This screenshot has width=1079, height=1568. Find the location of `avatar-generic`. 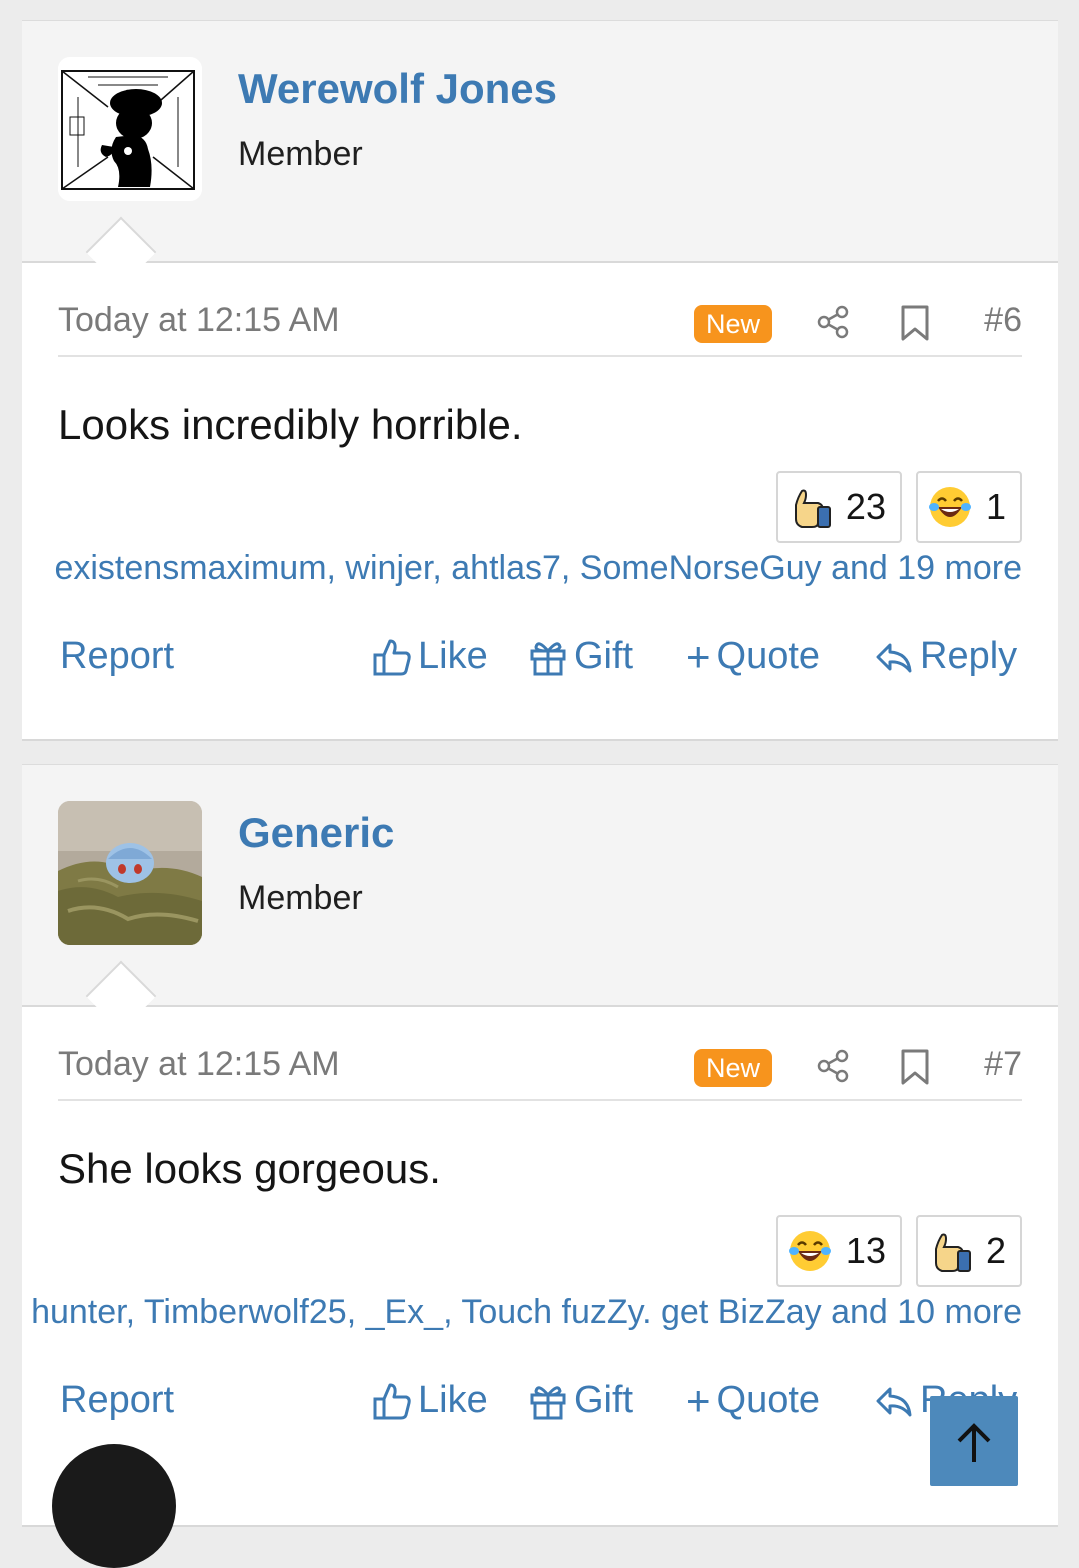

avatar-generic is located at coordinates (130, 873).